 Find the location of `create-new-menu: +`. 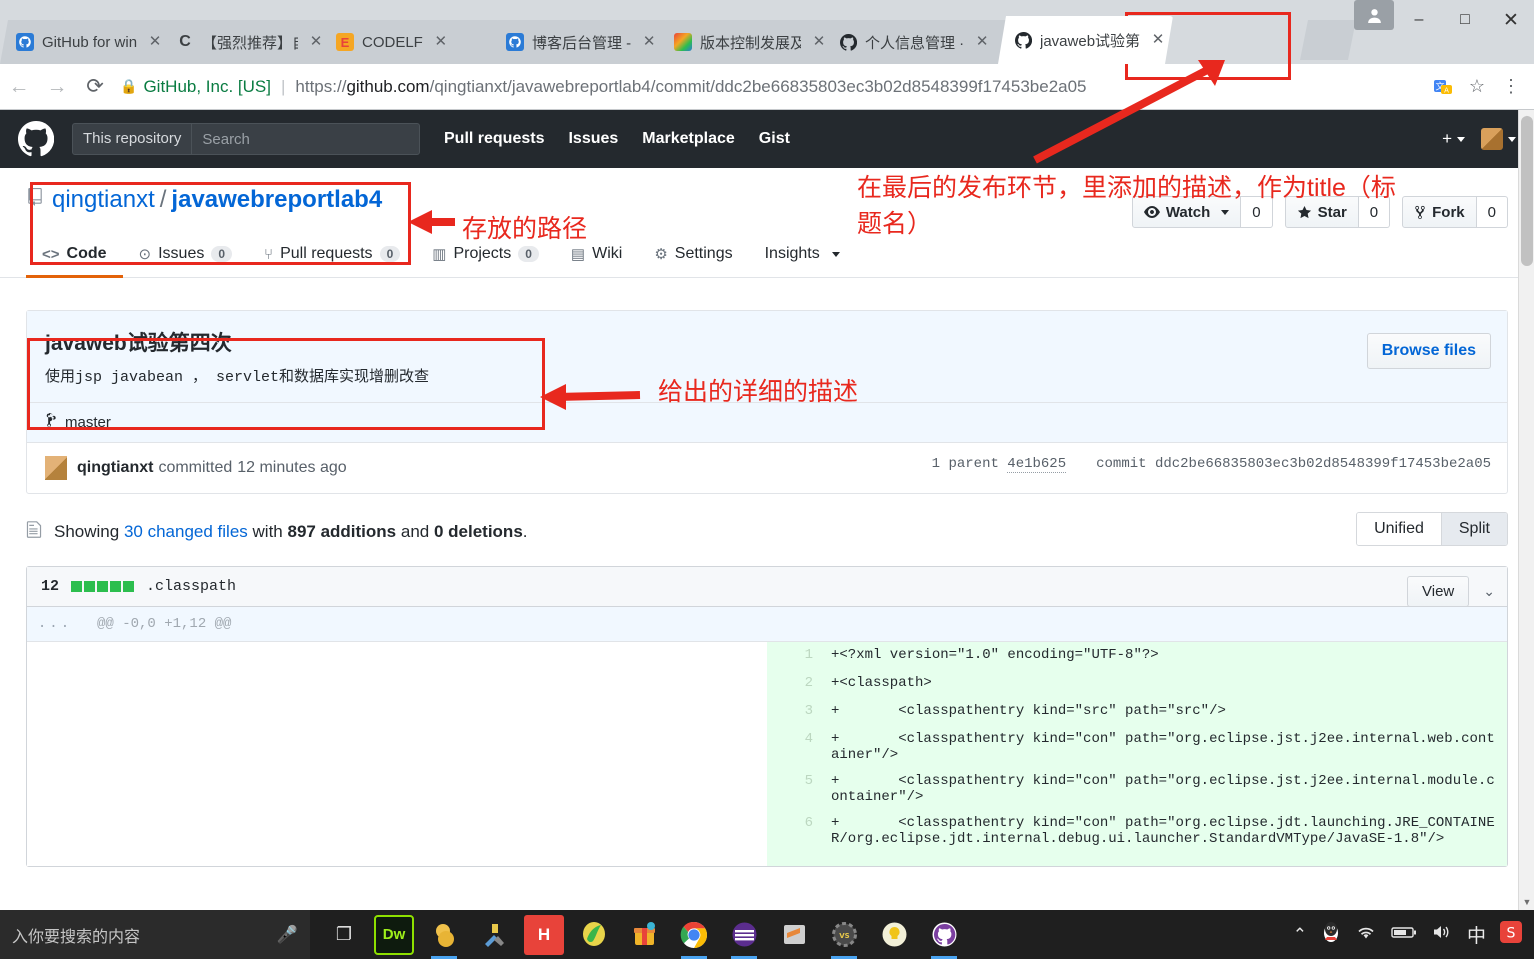

create-new-menu: + is located at coordinates (1453, 139).